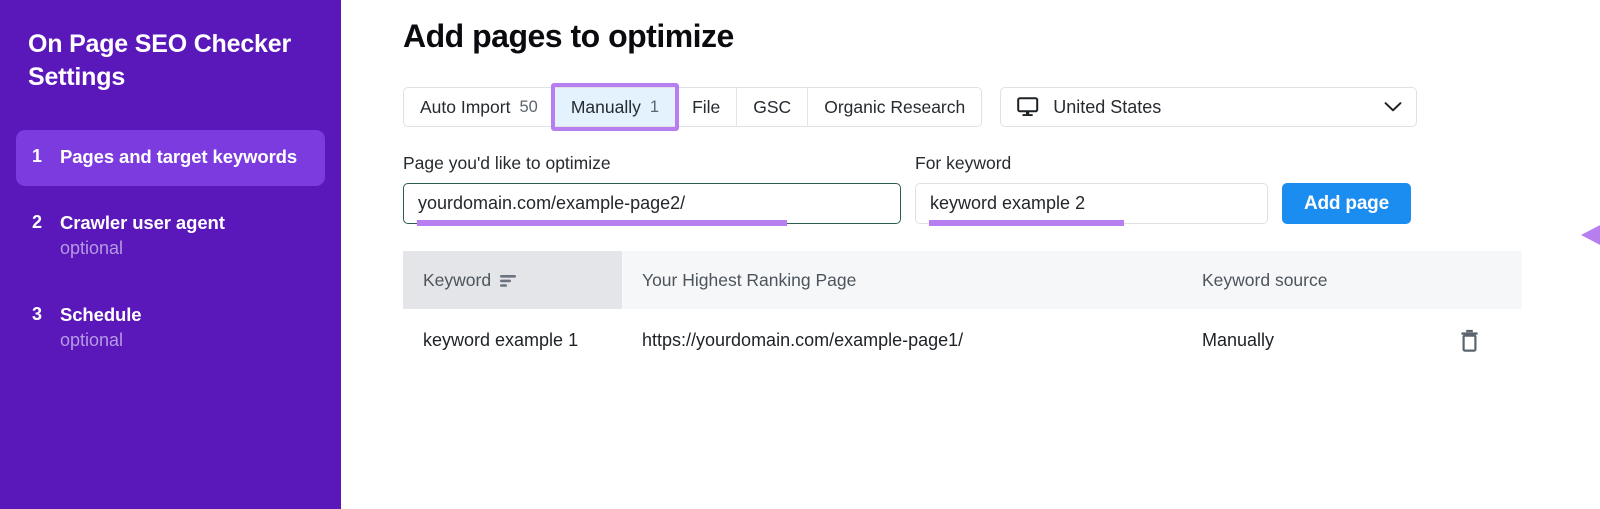  I want to click on tab-label: Organic Research, so click(895, 106).